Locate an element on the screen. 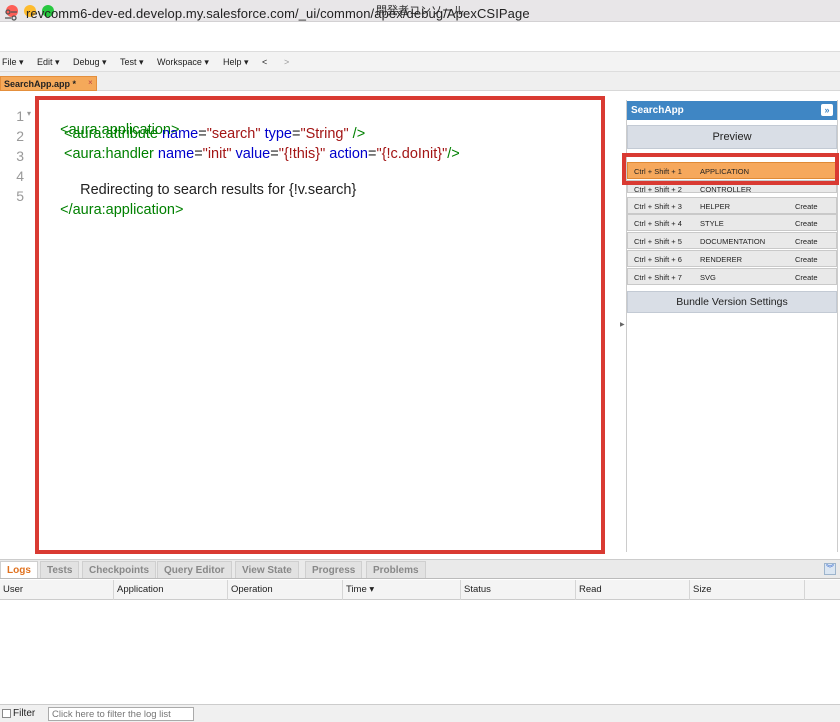  bundle-item-name: DOCUMENTATION is located at coordinates (733, 241).